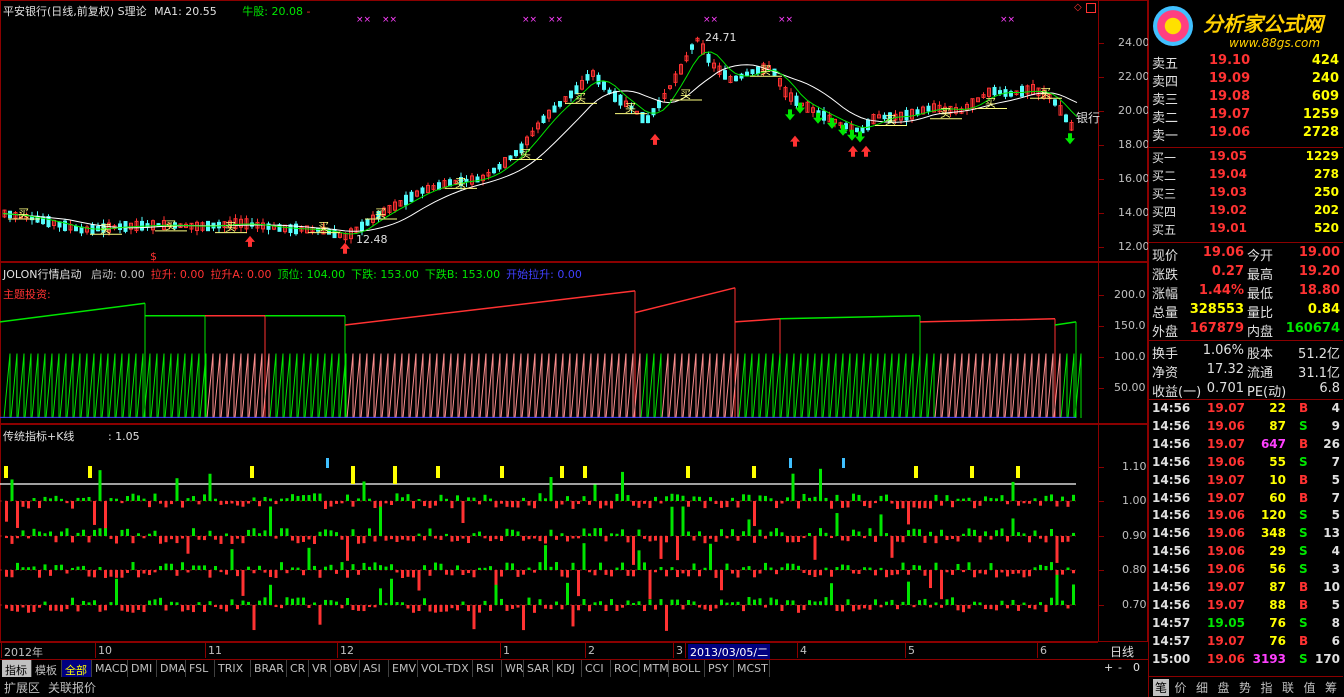 The height and width of the screenshot is (697, 1344). What do you see at coordinates (1120, 667) in the screenshot?
I see `zoom-out-button: -` at bounding box center [1120, 667].